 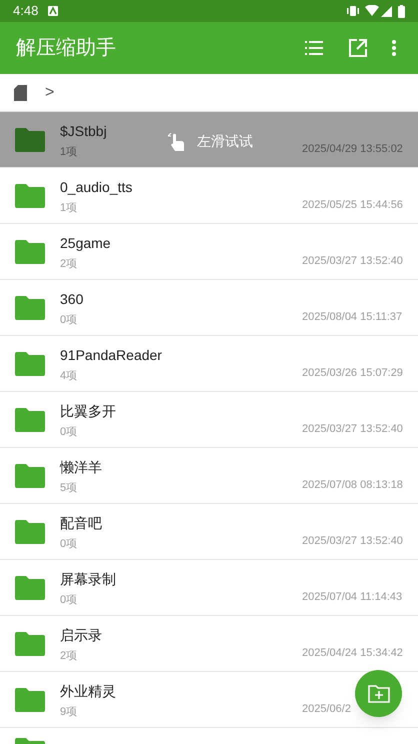 I want to click on folder-name: 屏幕录制, so click(x=88, y=579).